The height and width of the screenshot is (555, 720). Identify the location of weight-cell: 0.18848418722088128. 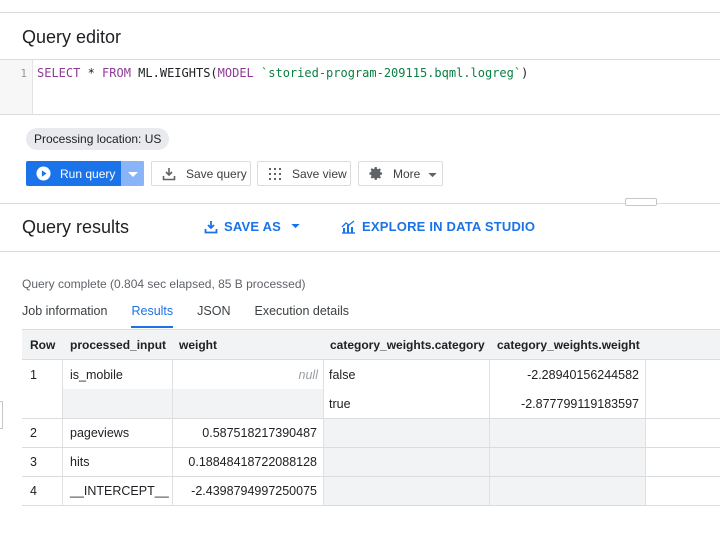
(252, 462).